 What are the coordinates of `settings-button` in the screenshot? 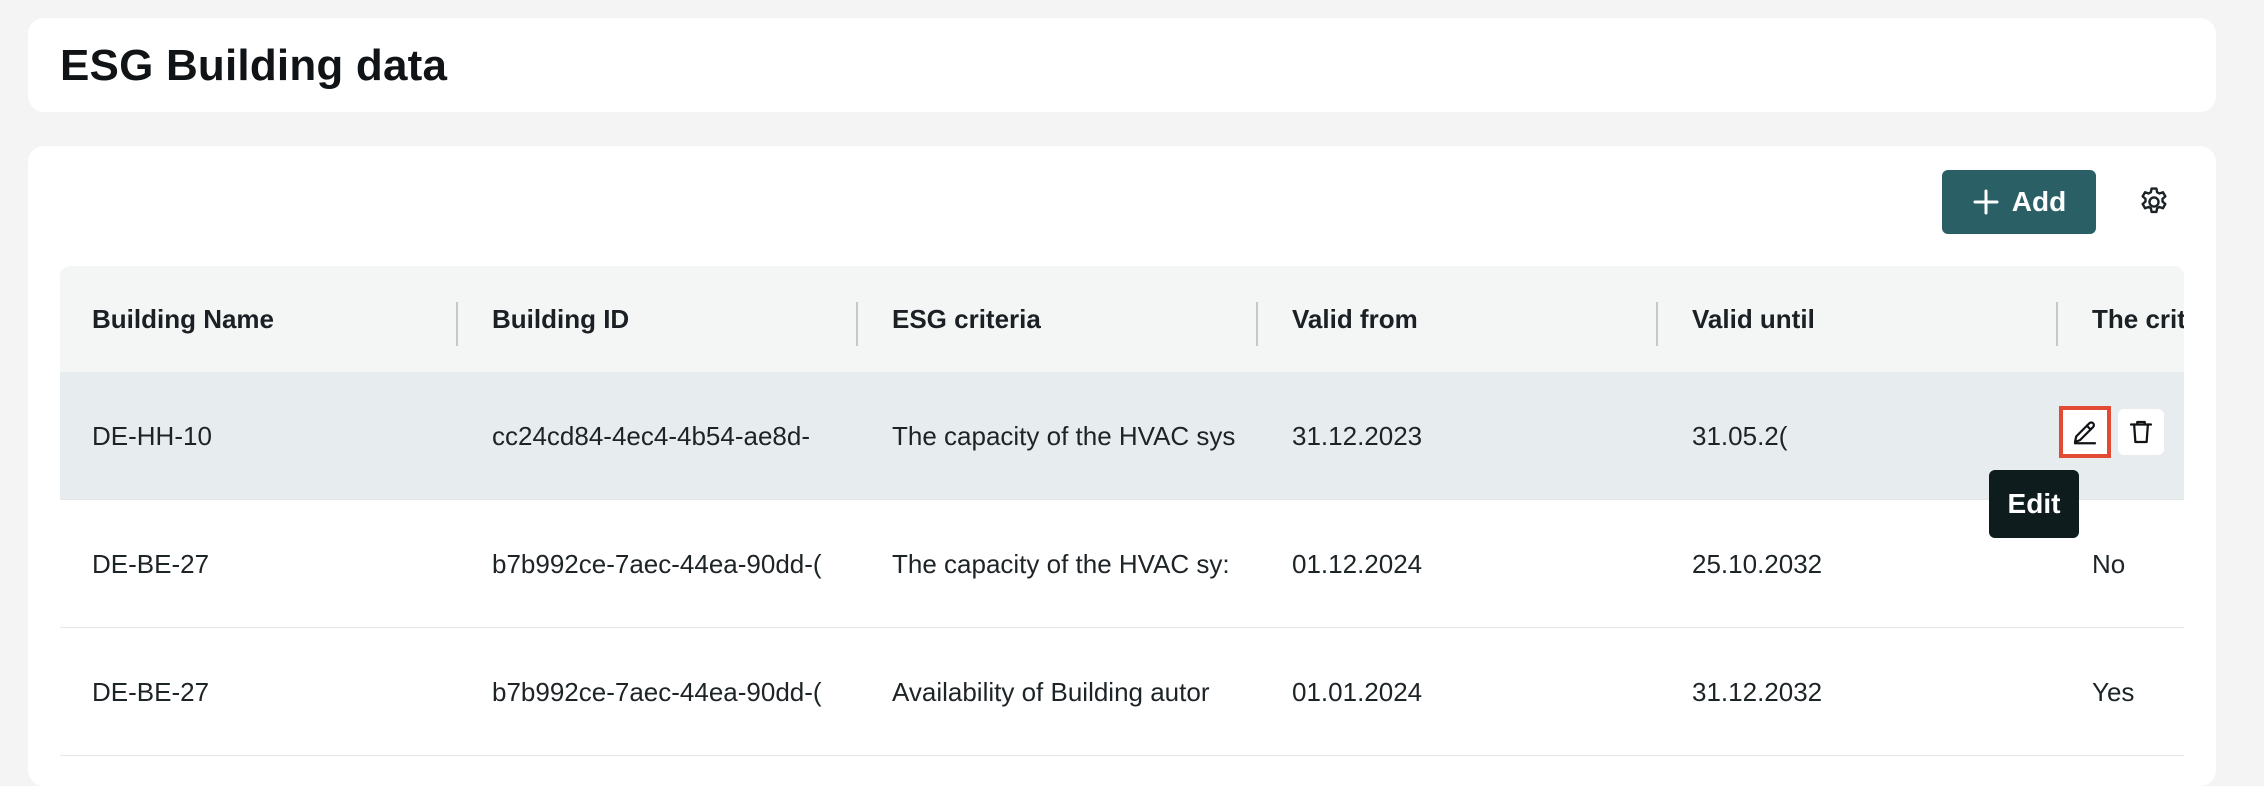 It's located at (2154, 202).